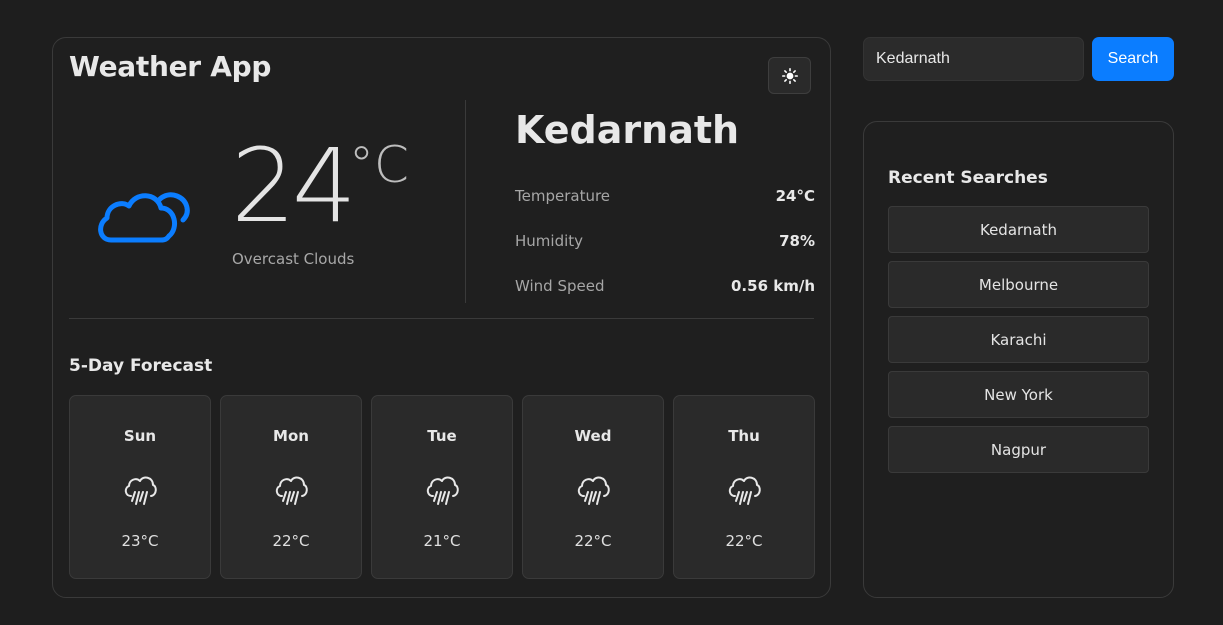 This screenshot has width=1223, height=625. What do you see at coordinates (744, 436) in the screenshot?
I see `forecast-day: Thu` at bounding box center [744, 436].